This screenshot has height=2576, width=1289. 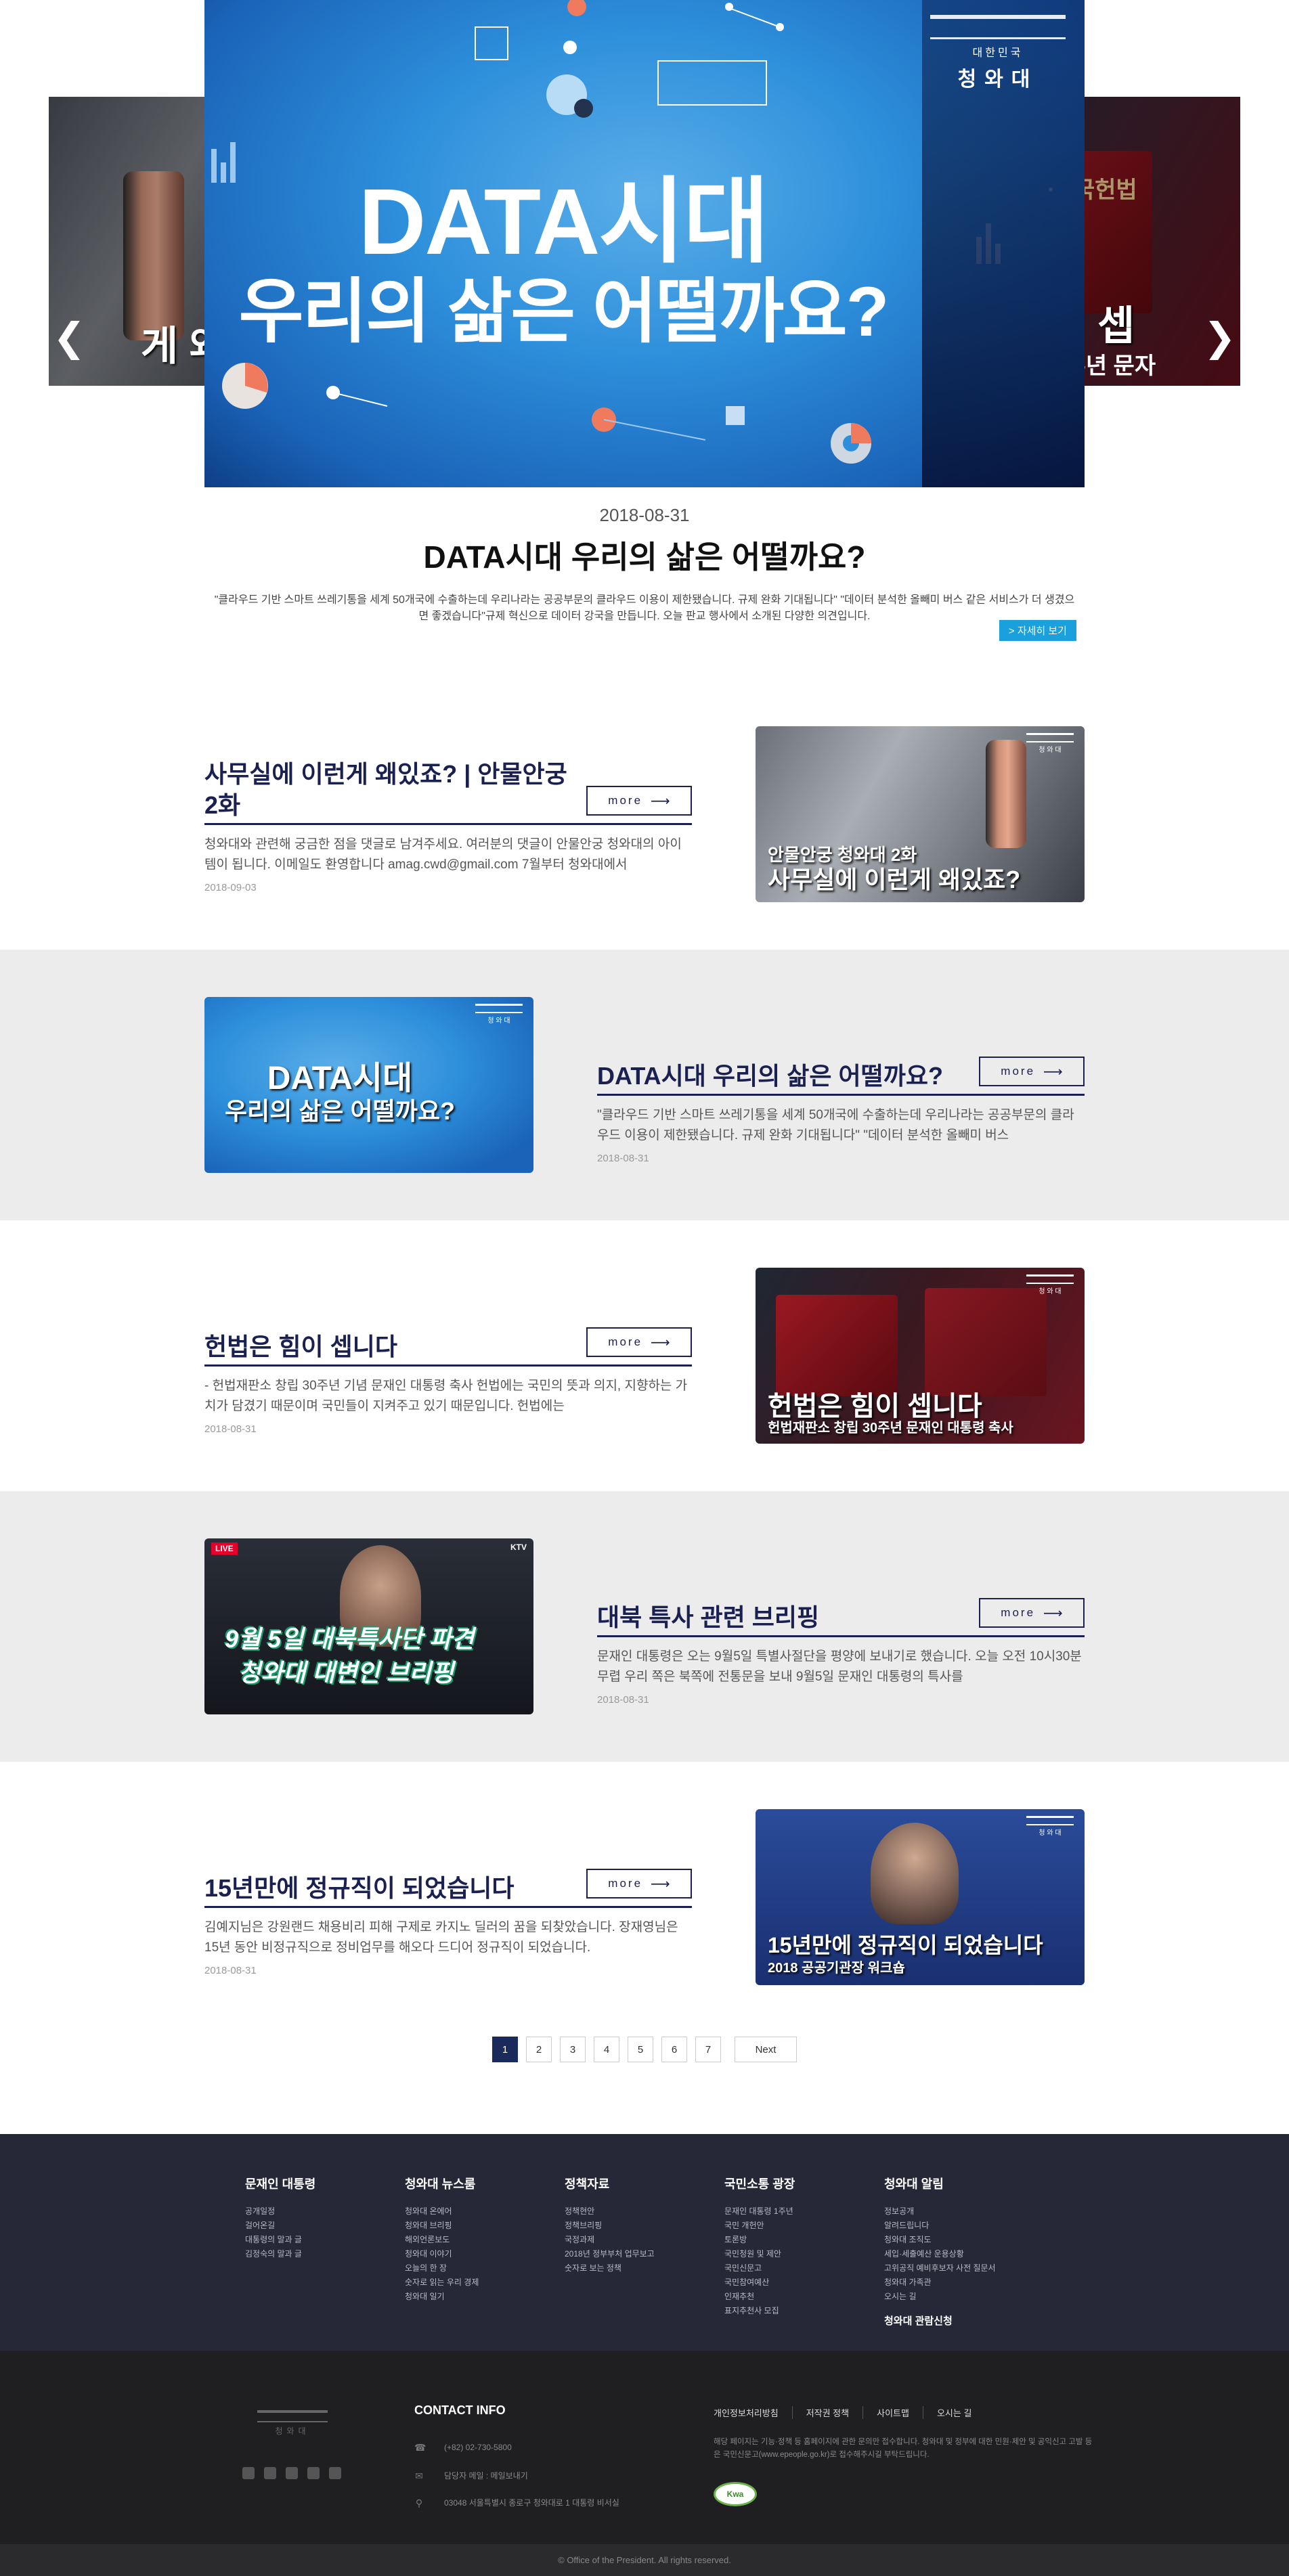 I want to click on post-thumbnail: 청 와 대 DATA시대 우리의 삶은 어떨까요?, so click(x=369, y=1085).